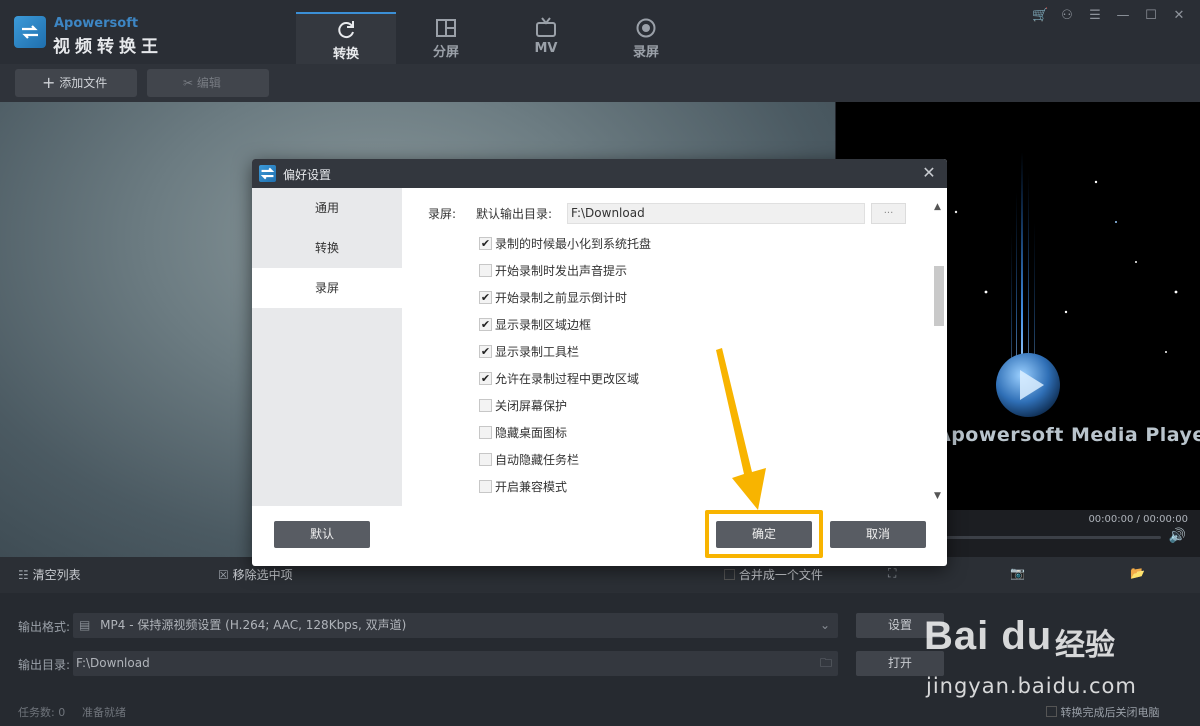  I want to click on option-row: ✔ 显示录制工具栏, so click(529, 351).